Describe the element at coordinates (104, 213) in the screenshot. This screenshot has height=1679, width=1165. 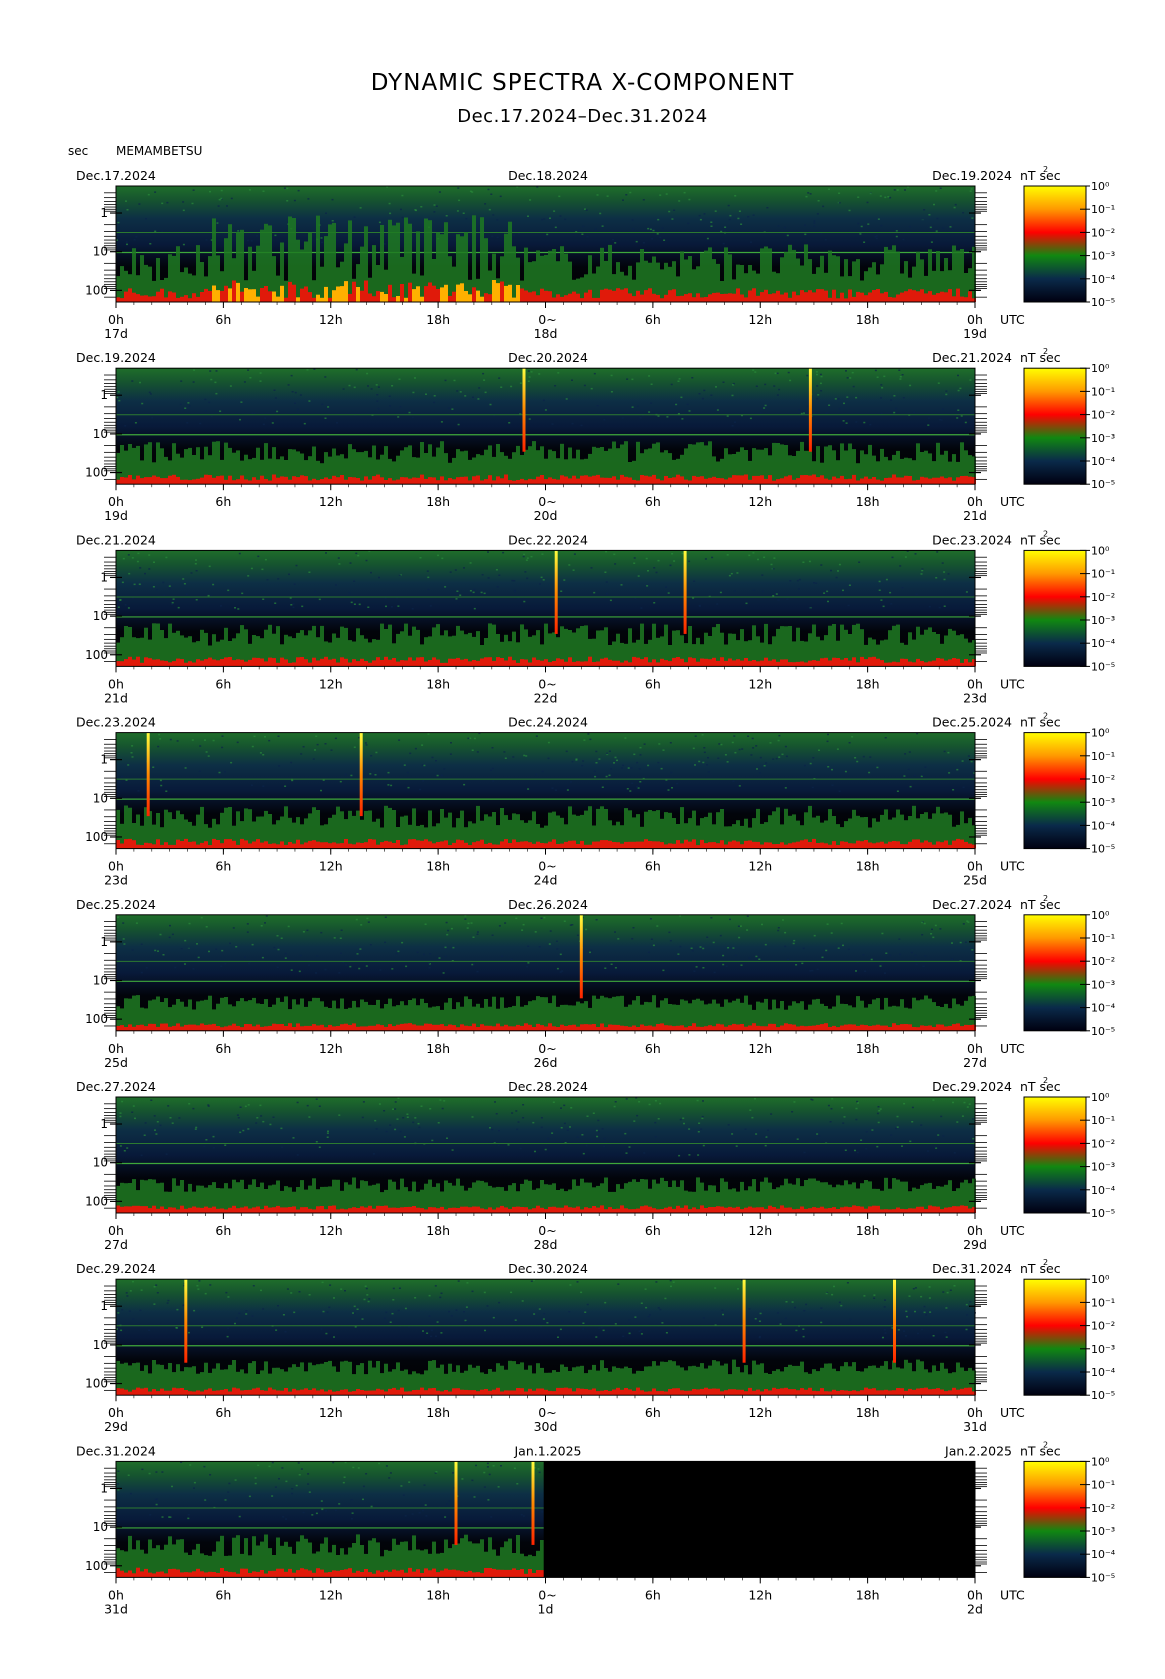
I see `y-tick-label: 1` at that location.